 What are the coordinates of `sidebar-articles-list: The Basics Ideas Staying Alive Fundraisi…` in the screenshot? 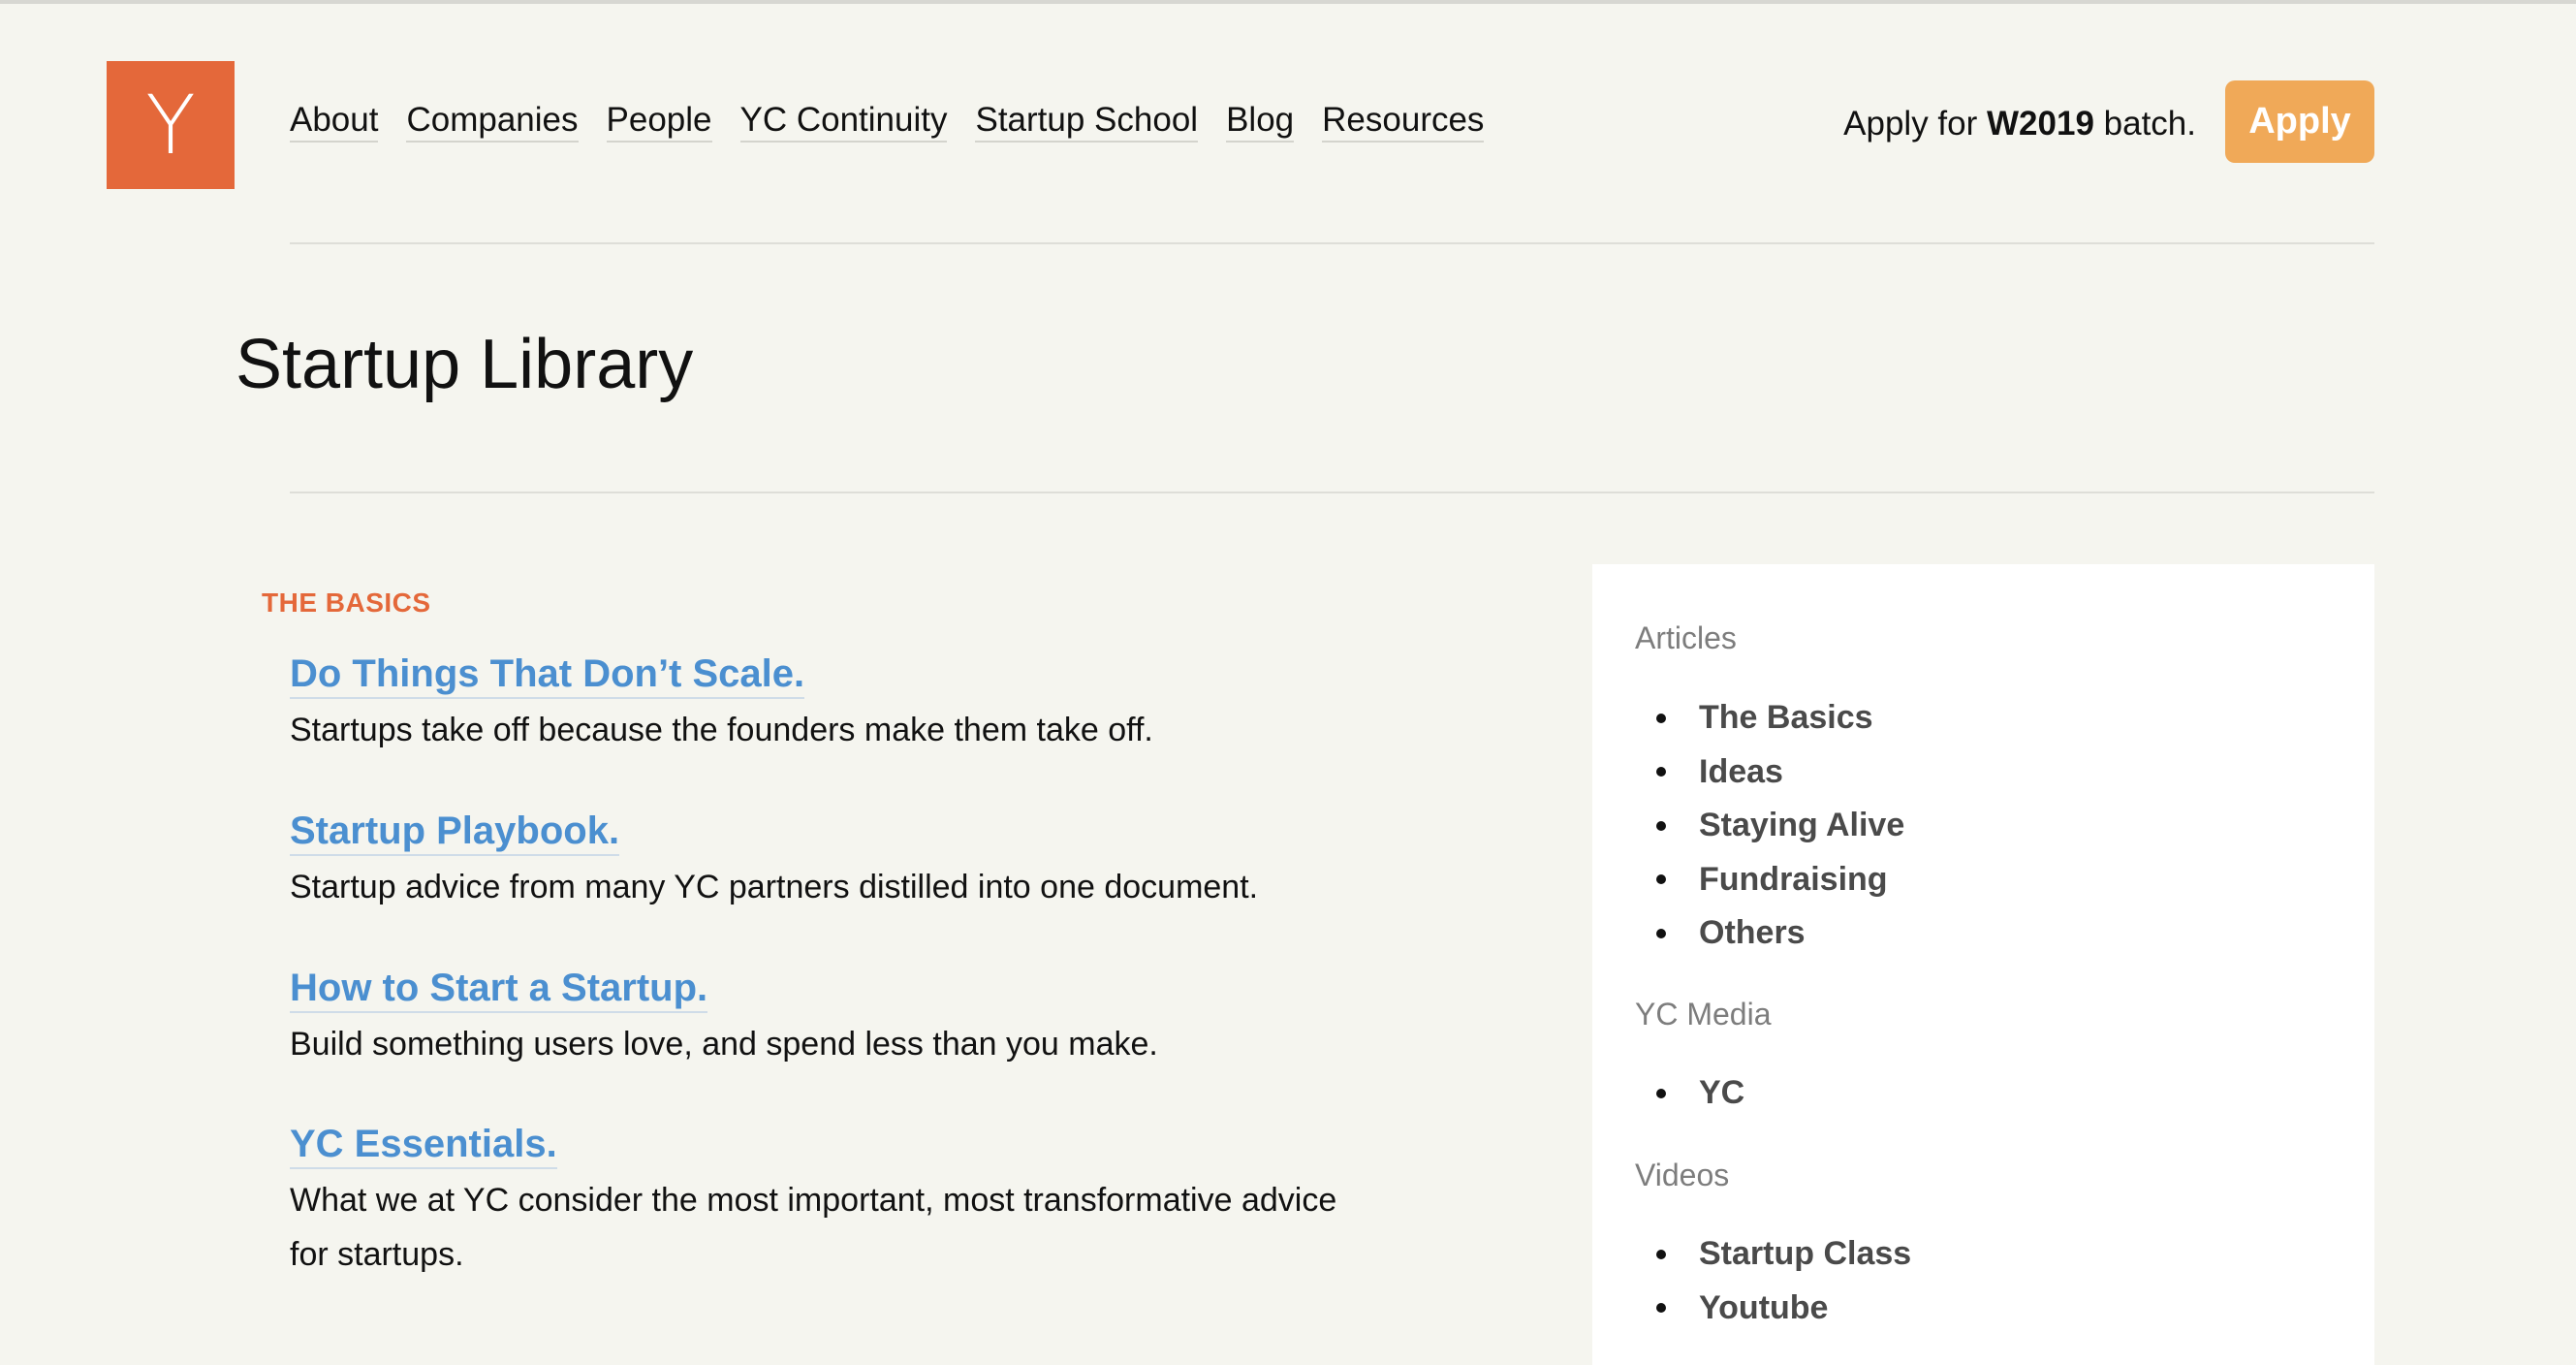 It's located at (1769, 826).